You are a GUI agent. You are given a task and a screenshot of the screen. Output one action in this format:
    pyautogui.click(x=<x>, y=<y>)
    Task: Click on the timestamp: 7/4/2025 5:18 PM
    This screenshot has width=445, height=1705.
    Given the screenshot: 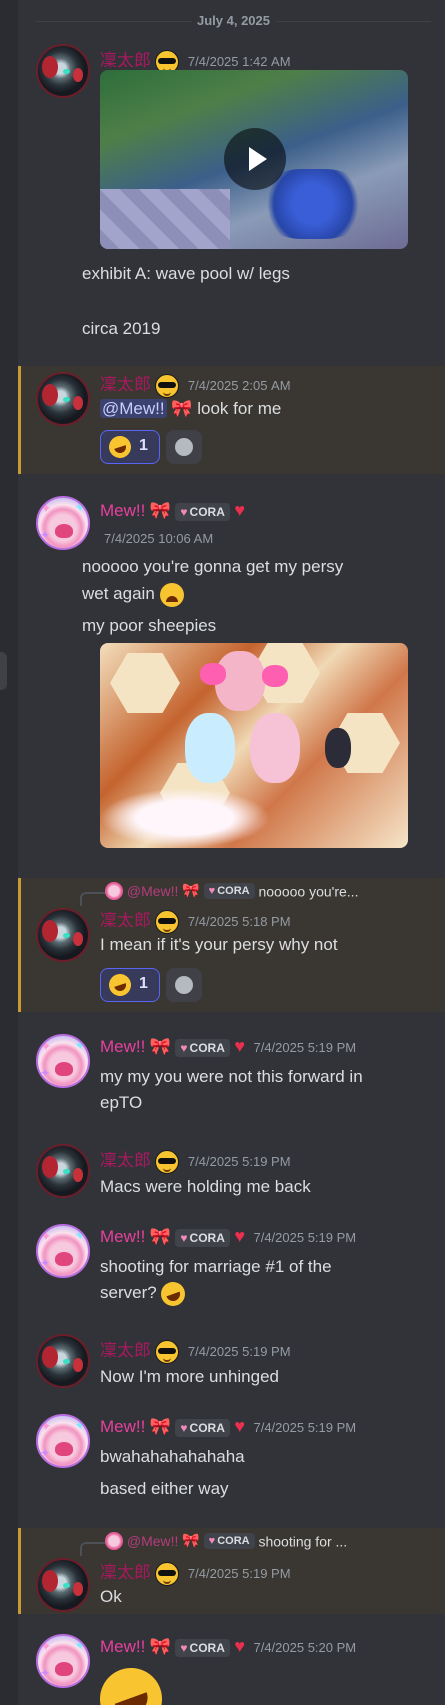 What is the action you would take?
    pyautogui.click(x=239, y=921)
    